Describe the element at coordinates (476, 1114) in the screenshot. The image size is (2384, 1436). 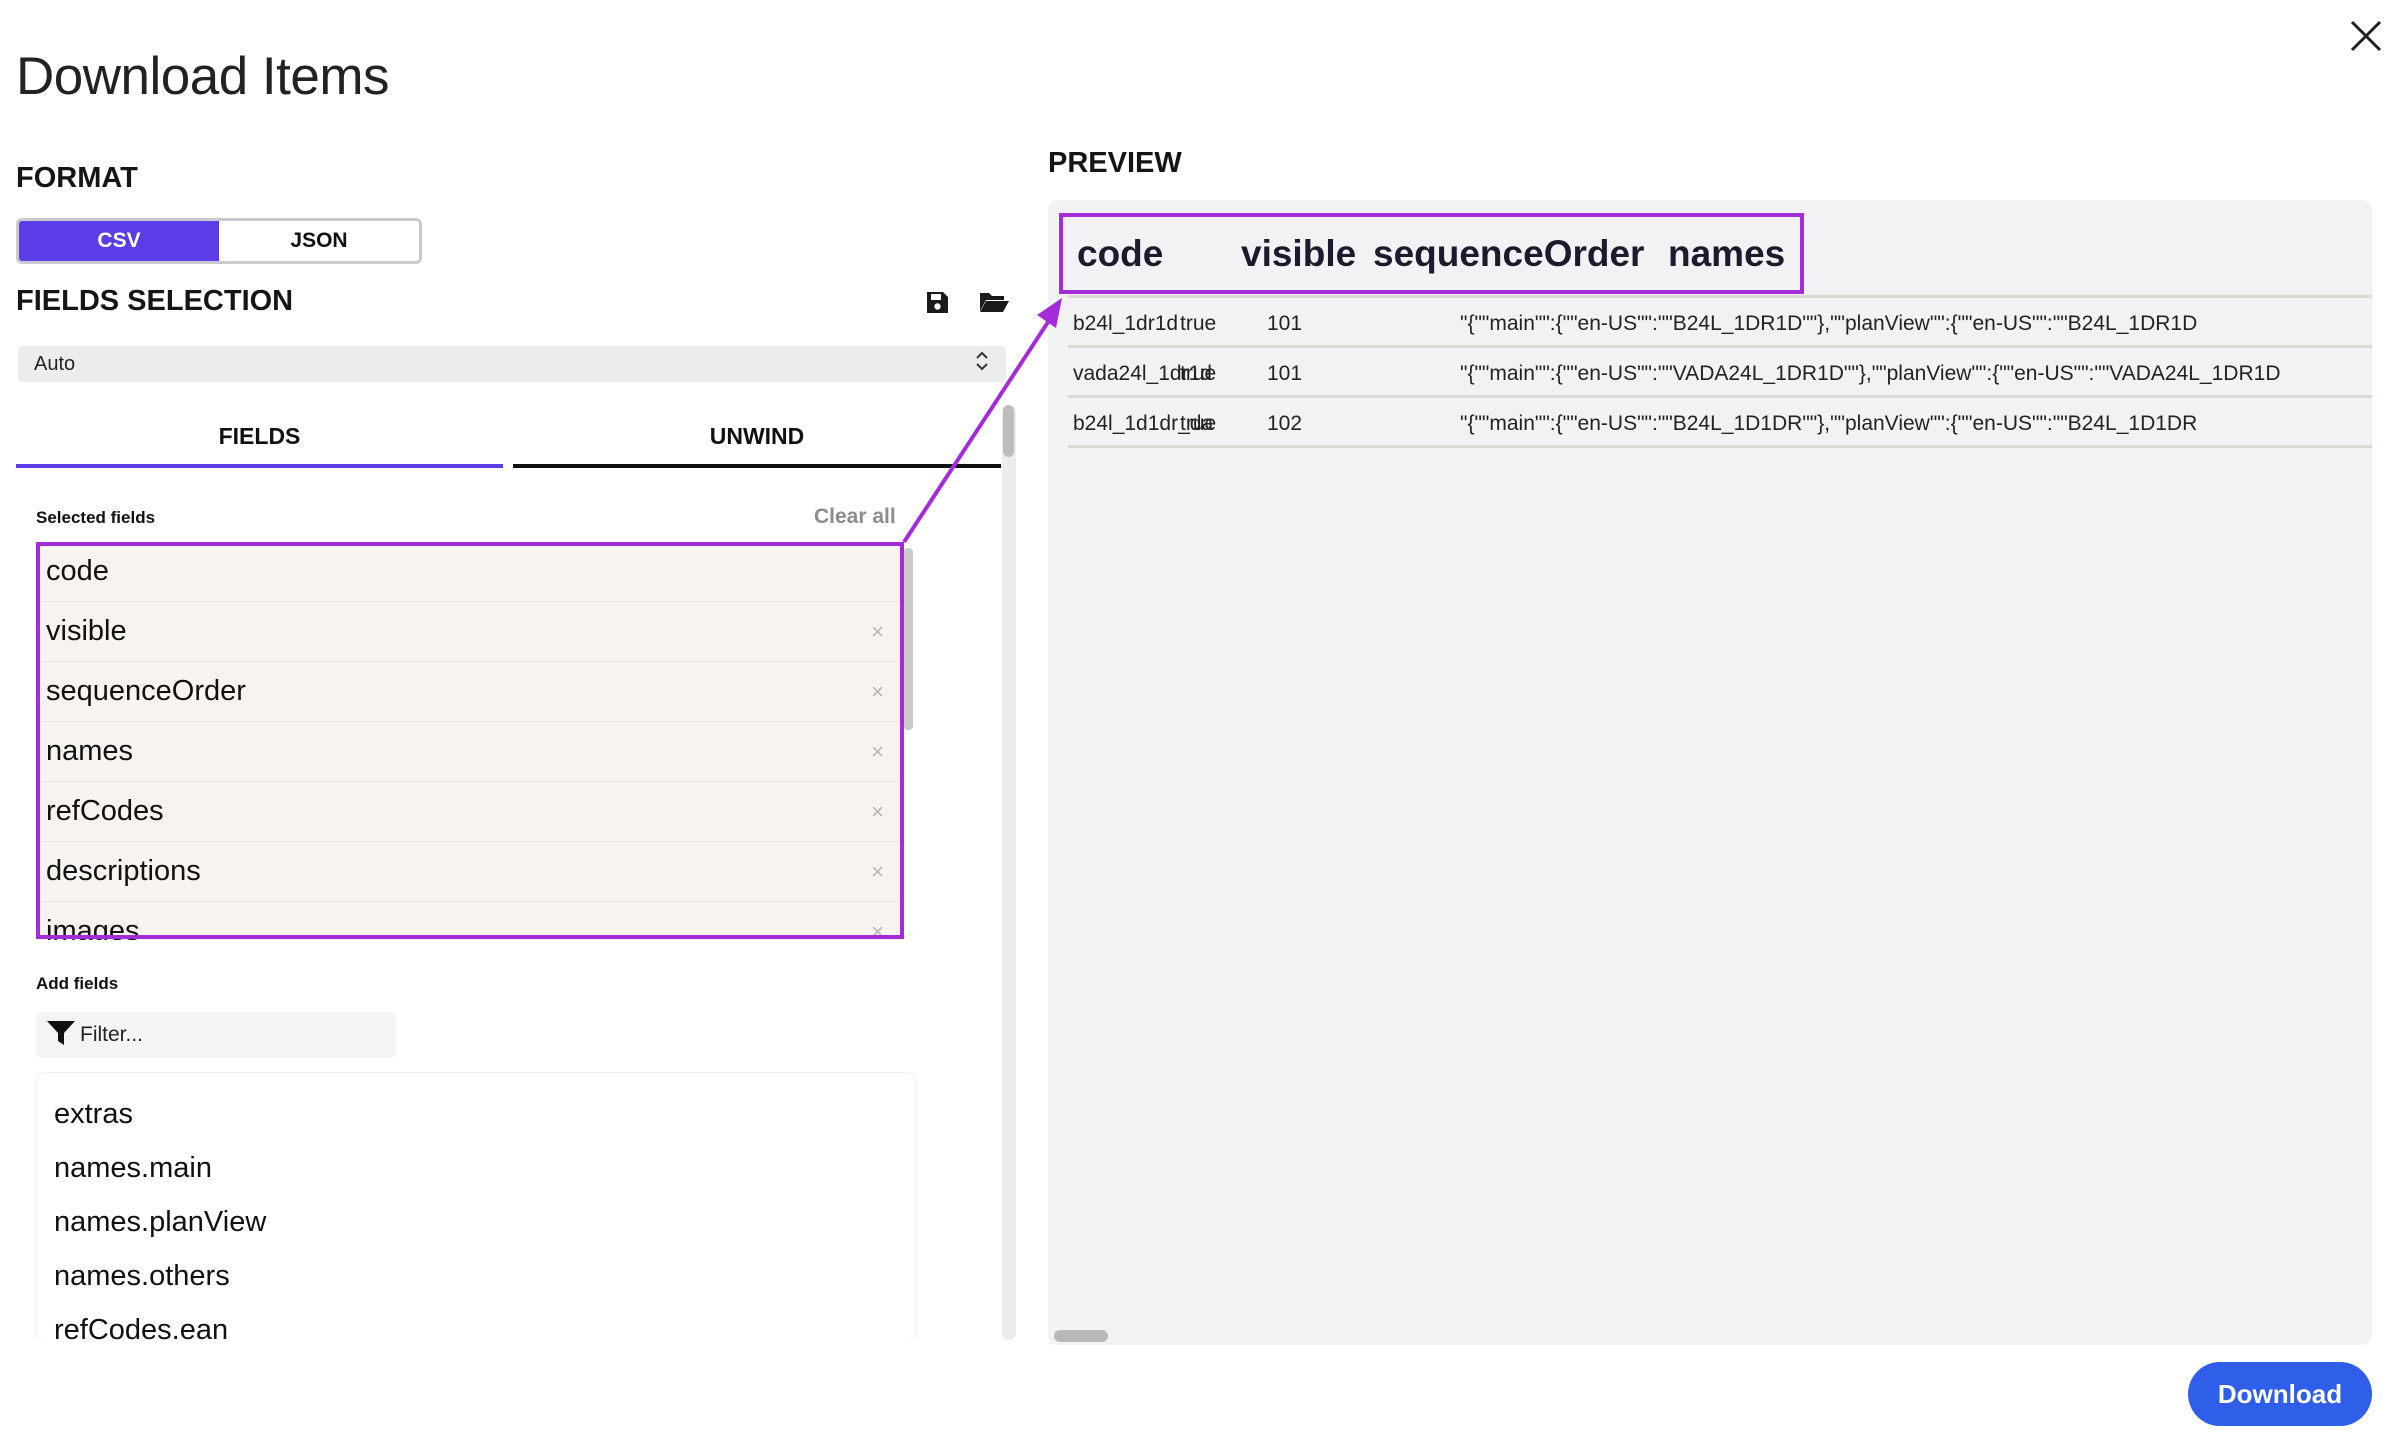
I see `available-field-item: extras` at that location.